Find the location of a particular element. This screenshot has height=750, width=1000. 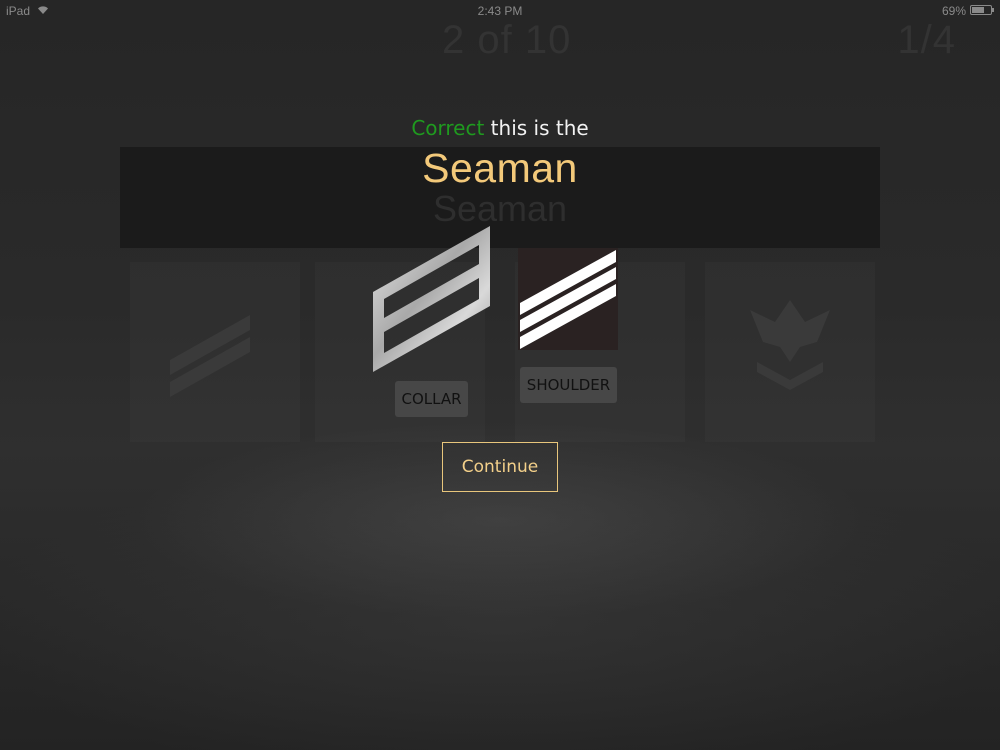

status-time: 2:43 PM is located at coordinates (500, 11).